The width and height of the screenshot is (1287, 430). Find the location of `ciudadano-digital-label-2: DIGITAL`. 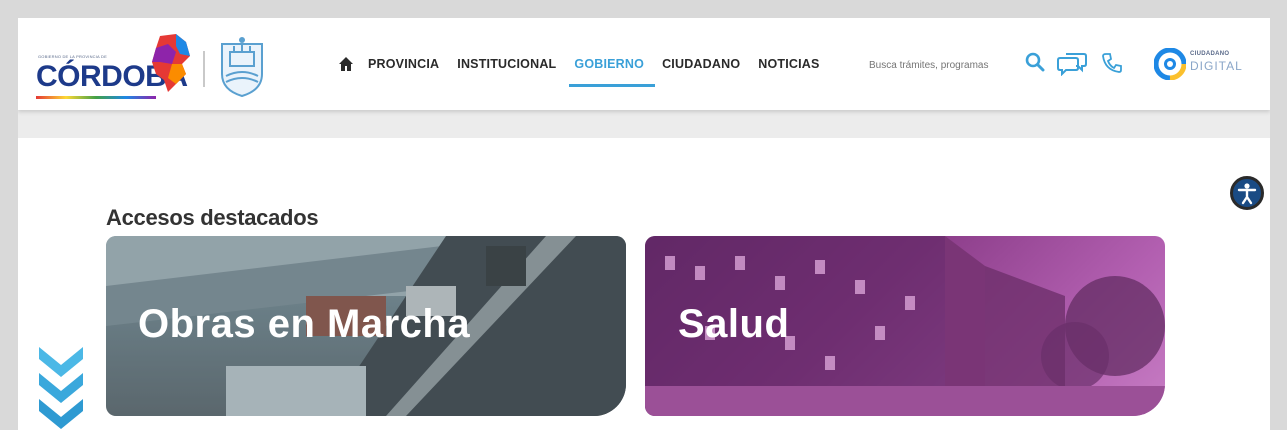

ciudadano-digital-label-2: DIGITAL is located at coordinates (1216, 66).